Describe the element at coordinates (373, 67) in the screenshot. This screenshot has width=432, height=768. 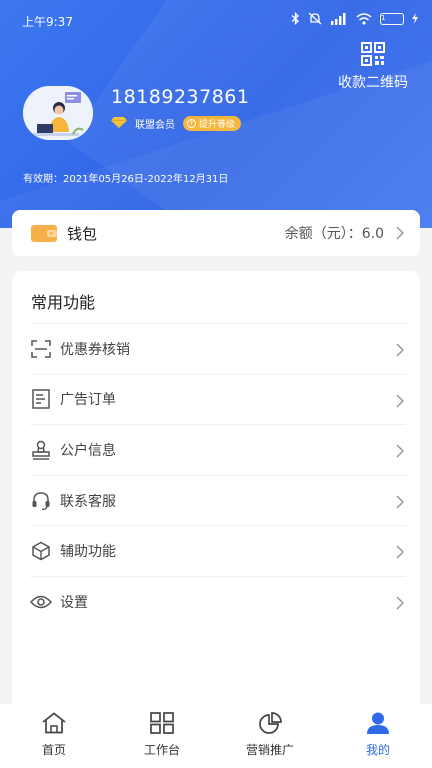
I see `receive-qr-button: 收款二维码` at that location.